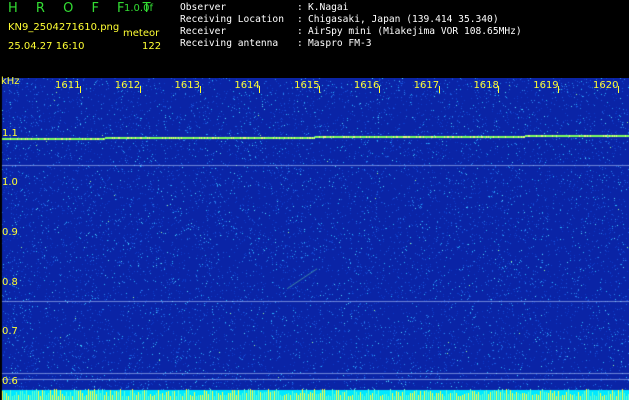 The width and height of the screenshot is (629, 400). What do you see at coordinates (415, 31) in the screenshot?
I see `info-value: AirSpy mini (Miakejima VOR 108.65MHz)` at bounding box center [415, 31].